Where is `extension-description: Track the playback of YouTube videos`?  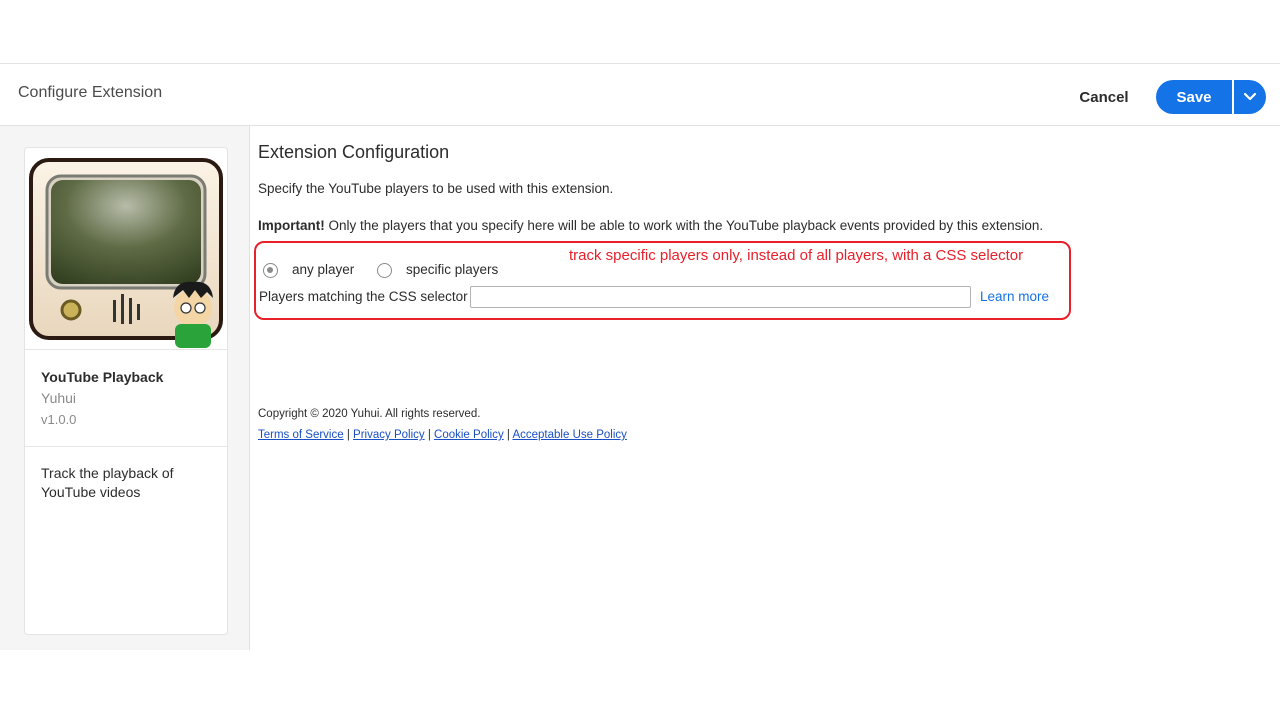 extension-description: Track the playback of YouTube videos is located at coordinates (107, 482).